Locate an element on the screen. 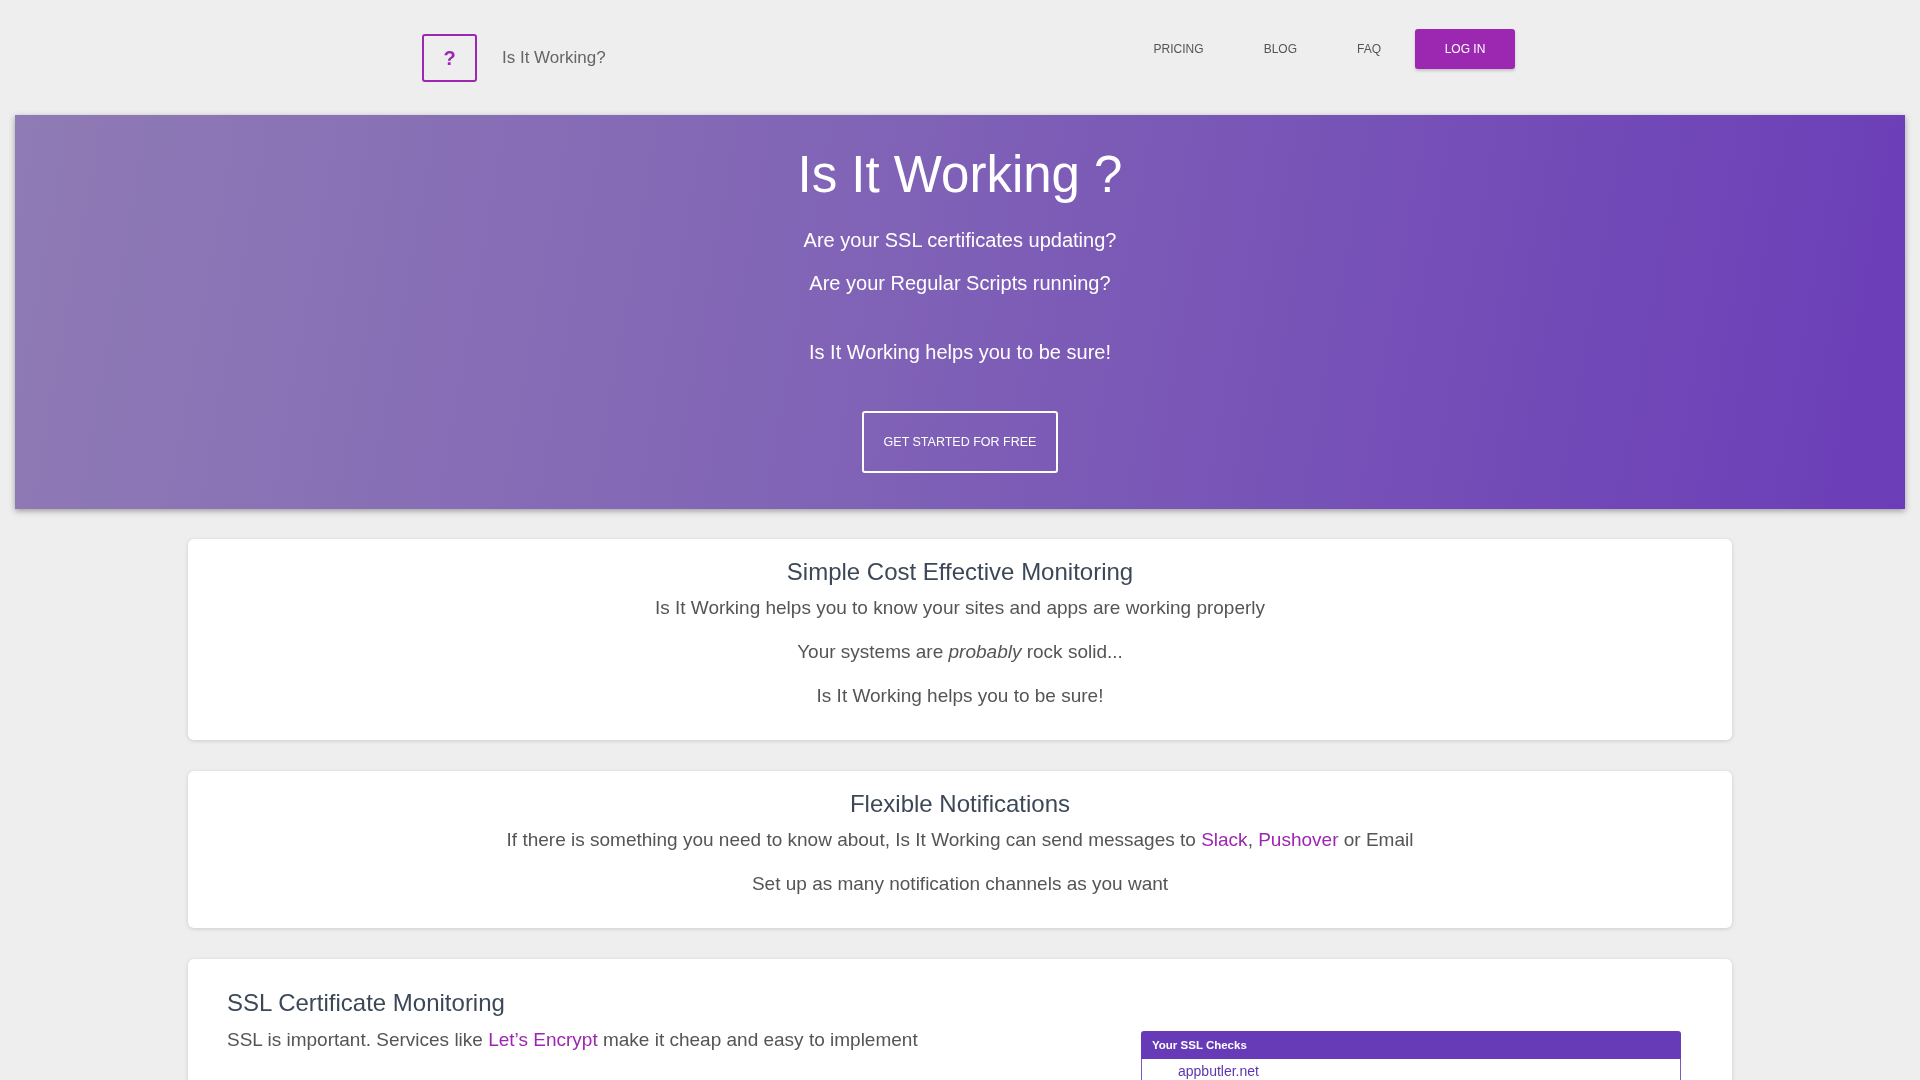 The image size is (1920, 1080). site-name: Is It Working? is located at coordinates (554, 58).